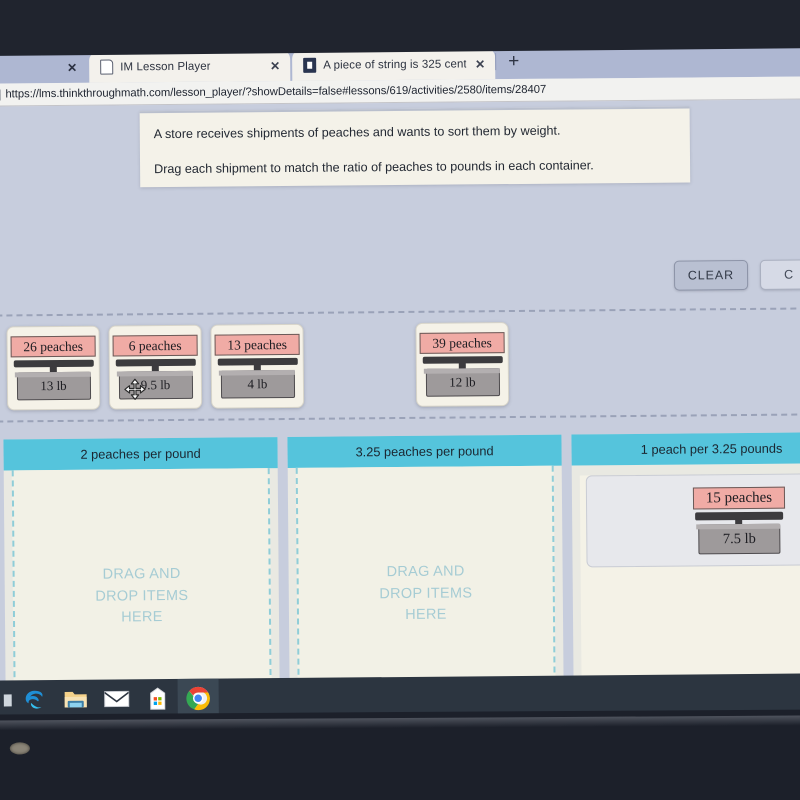 This screenshot has width=800, height=800. I want to click on microsoft-store-icon, so click(157, 698).